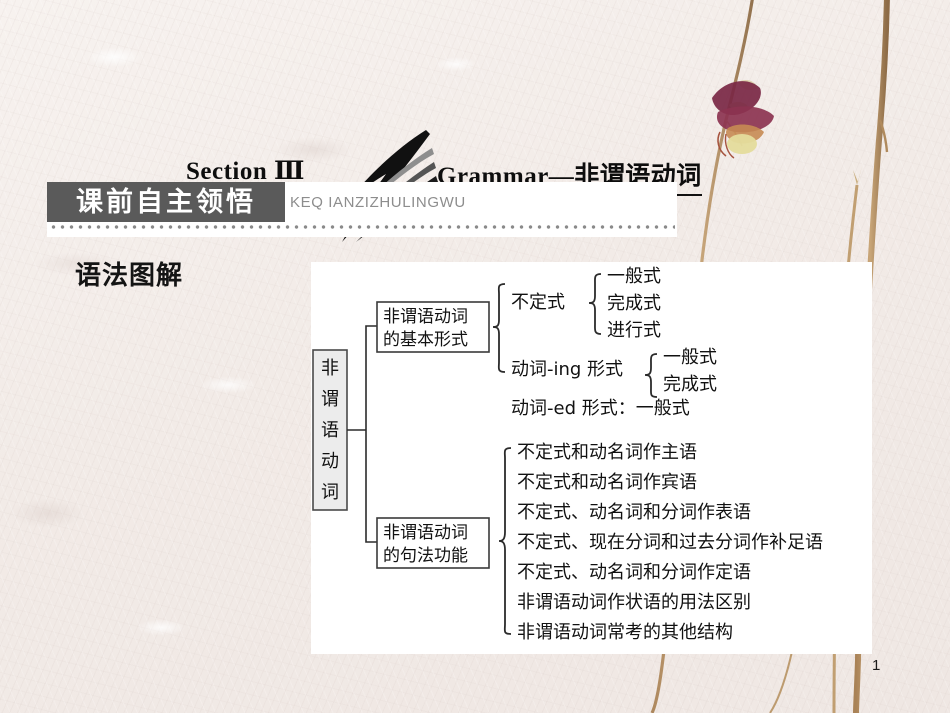 Image resolution: width=950 pixels, height=713 pixels. Describe the element at coordinates (505, 541) in the screenshot. I see `brace-syntactic-functions` at that location.